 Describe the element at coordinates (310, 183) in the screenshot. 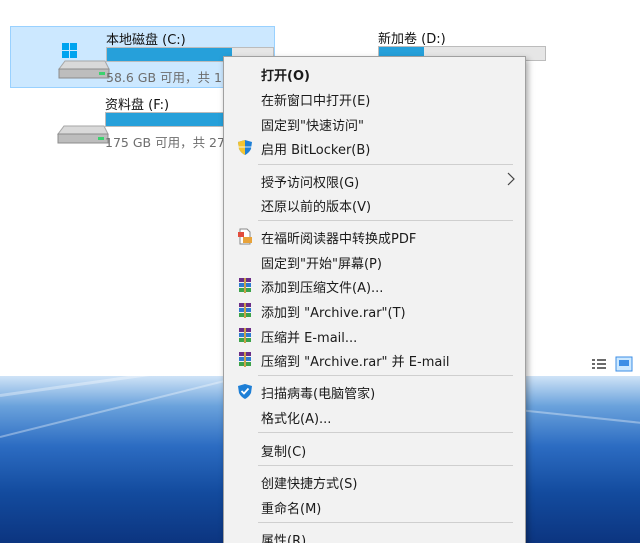

I see `menu-item-label: 授予访问权限(G)` at that location.